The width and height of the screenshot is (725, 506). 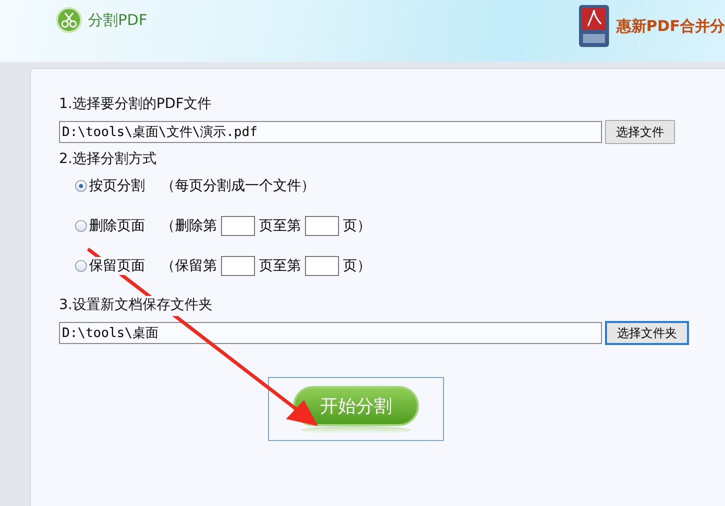 What do you see at coordinates (330, 132) in the screenshot?
I see `file-path-field: D:\tools\桌面\文件\演示.pdf` at bounding box center [330, 132].